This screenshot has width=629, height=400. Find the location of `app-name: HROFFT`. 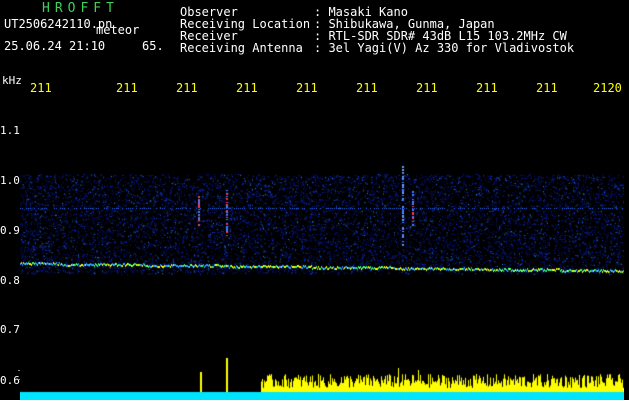

app-name: HROFFT is located at coordinates (80, 8).